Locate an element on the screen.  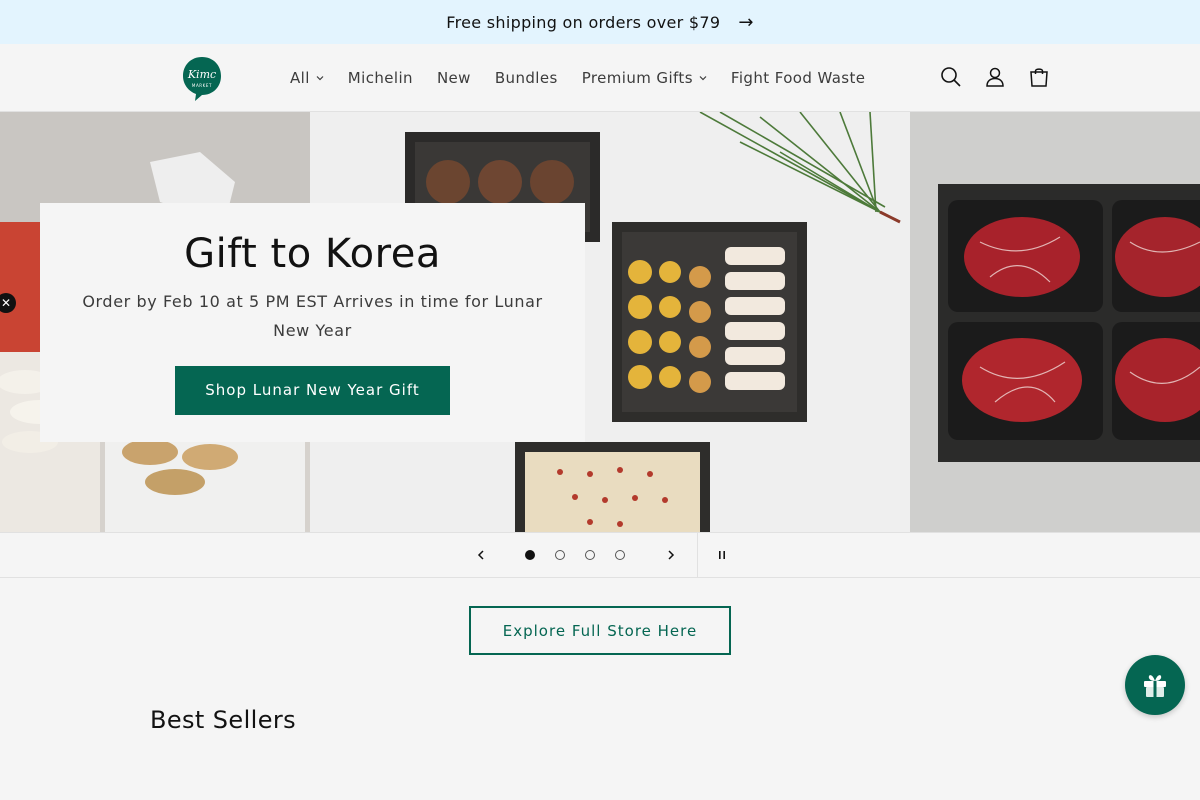
nav-item-all: All is located at coordinates (307, 78).